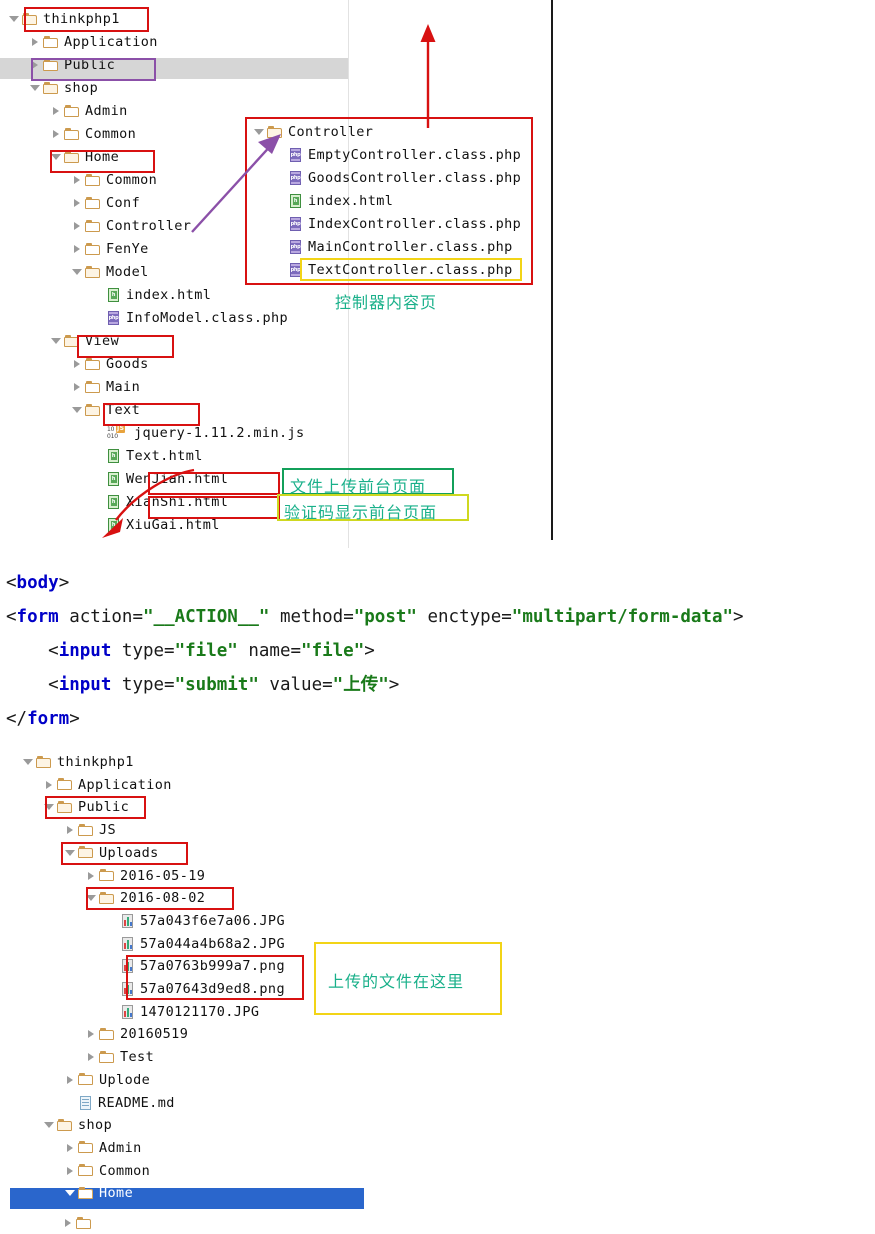 The height and width of the screenshot is (1234, 875). I want to click on highlight-box-view, so click(125, 346).